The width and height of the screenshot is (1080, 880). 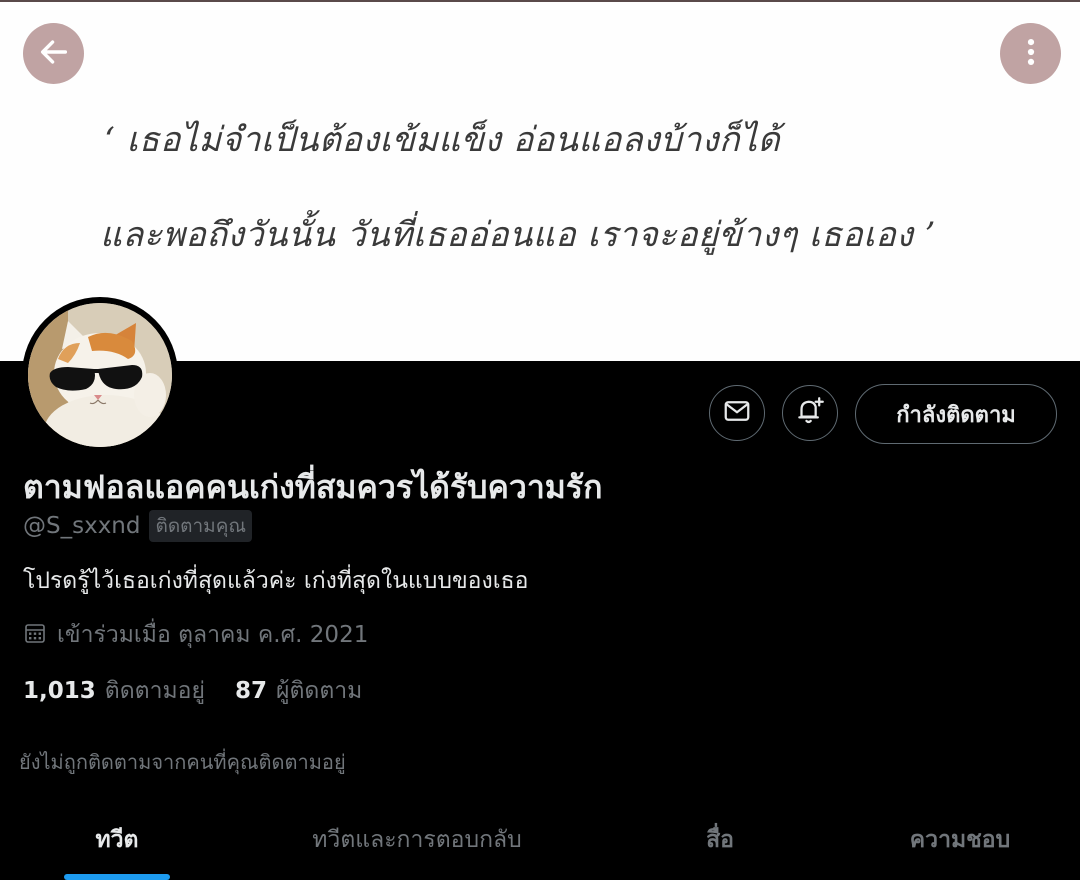 I want to click on following-button: กำลังติดตาม, so click(x=956, y=414).